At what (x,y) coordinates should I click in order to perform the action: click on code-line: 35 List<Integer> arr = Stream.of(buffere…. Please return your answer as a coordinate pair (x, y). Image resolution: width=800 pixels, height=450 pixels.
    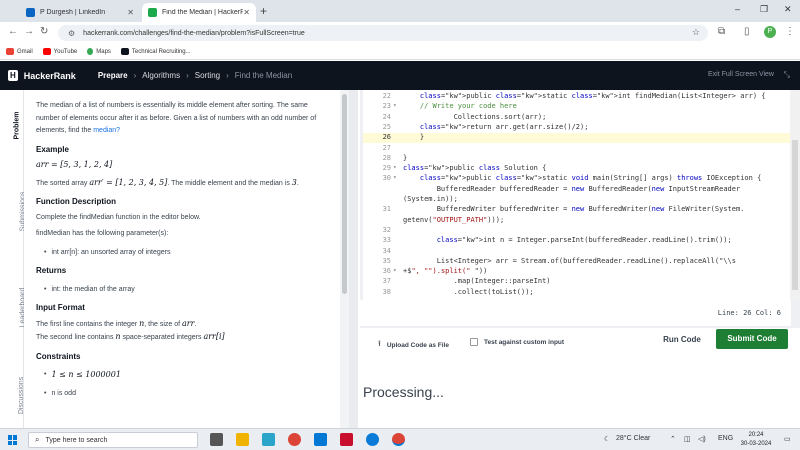
    Looking at the image, I should click on (577, 262).